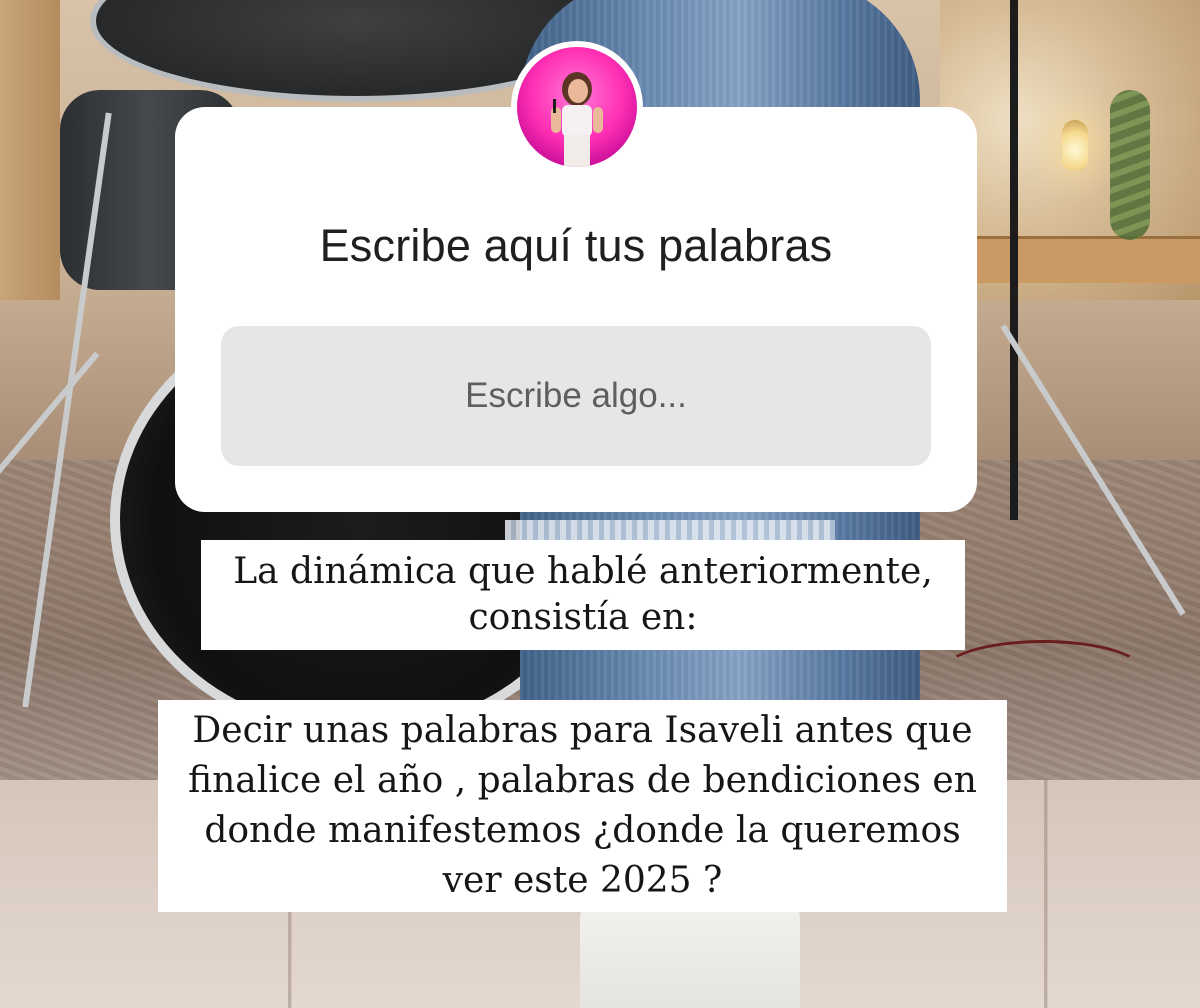 The height and width of the screenshot is (1008, 1200). I want to click on sticker-title: Escribe aquí tus palabras, so click(576, 245).